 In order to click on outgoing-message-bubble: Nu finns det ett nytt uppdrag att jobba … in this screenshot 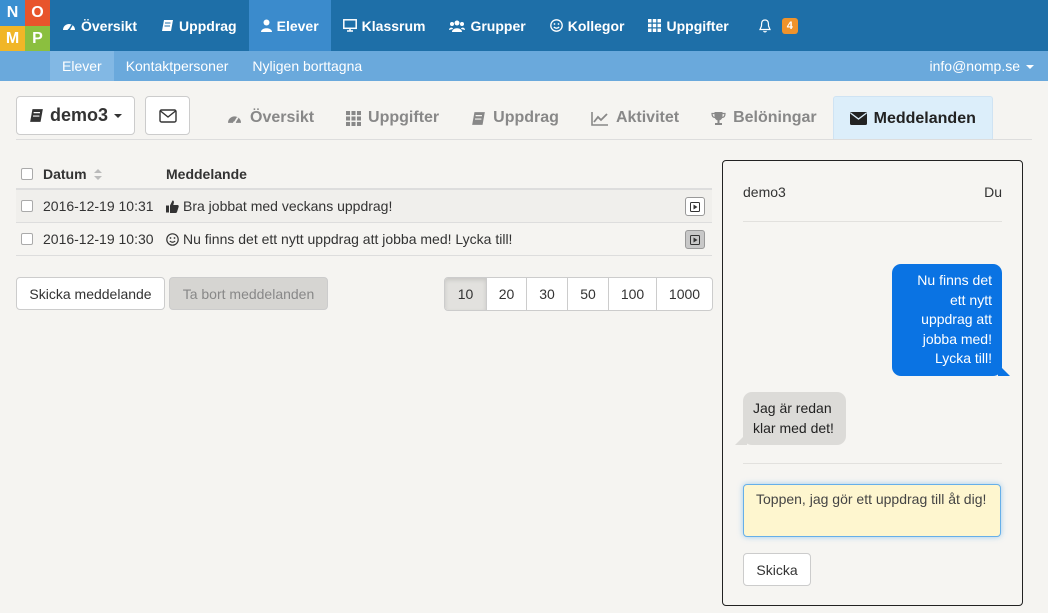, I will do `click(951, 320)`.